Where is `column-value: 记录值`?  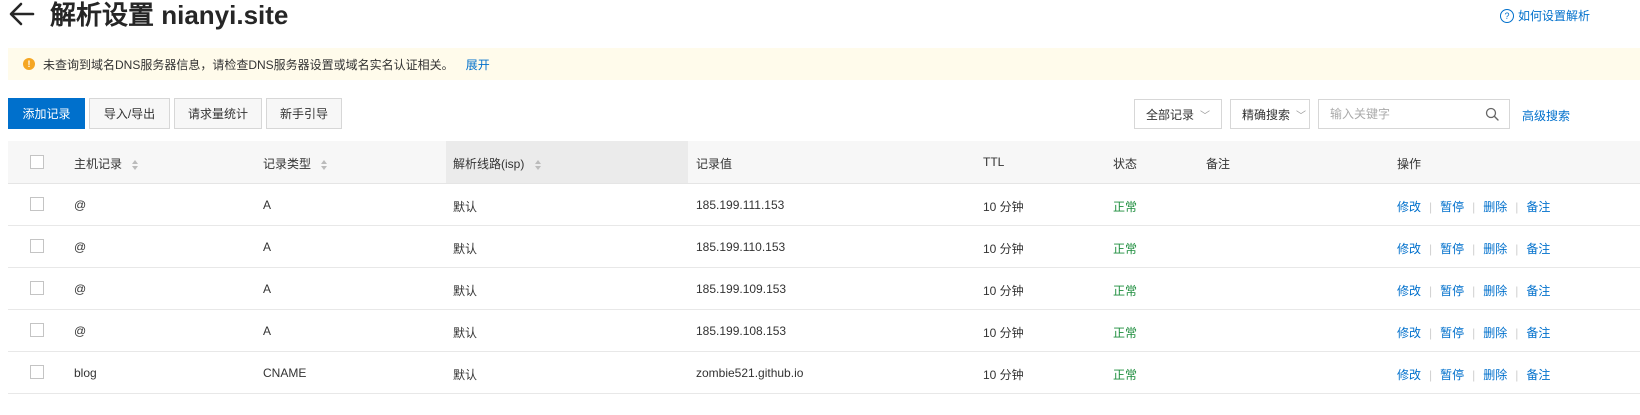 column-value: 记录值 is located at coordinates (714, 164).